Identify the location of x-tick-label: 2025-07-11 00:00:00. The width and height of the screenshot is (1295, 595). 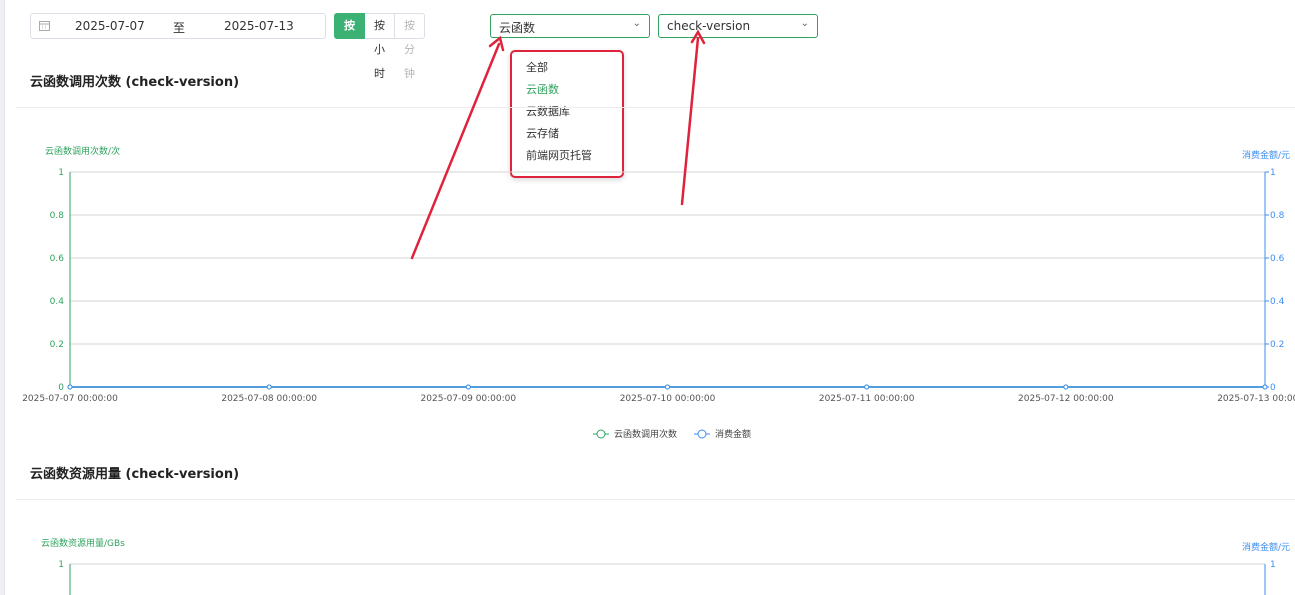
(867, 399).